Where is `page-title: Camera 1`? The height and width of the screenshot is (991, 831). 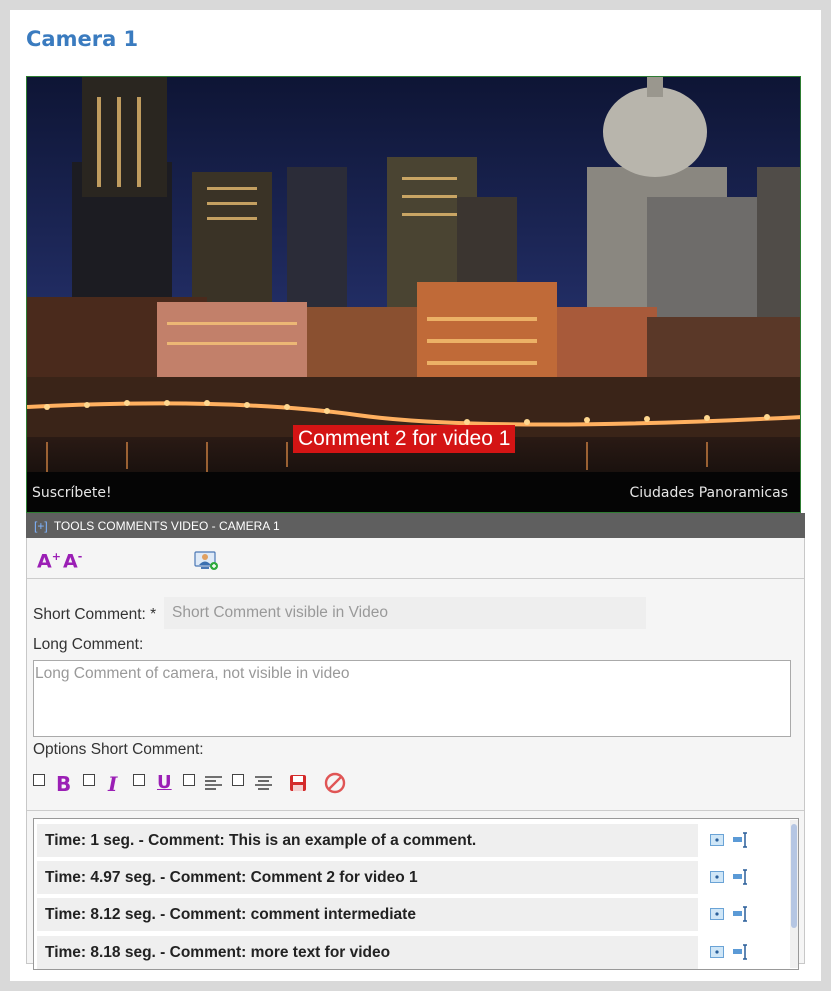
page-title: Camera 1 is located at coordinates (82, 39).